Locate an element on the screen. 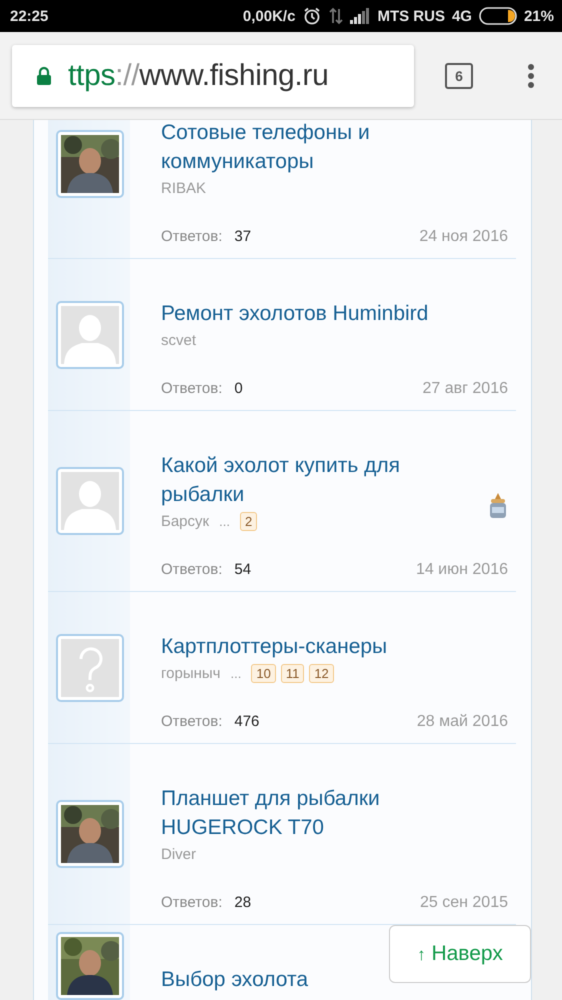  thread-date: 27 авг 2016 is located at coordinates (465, 389).